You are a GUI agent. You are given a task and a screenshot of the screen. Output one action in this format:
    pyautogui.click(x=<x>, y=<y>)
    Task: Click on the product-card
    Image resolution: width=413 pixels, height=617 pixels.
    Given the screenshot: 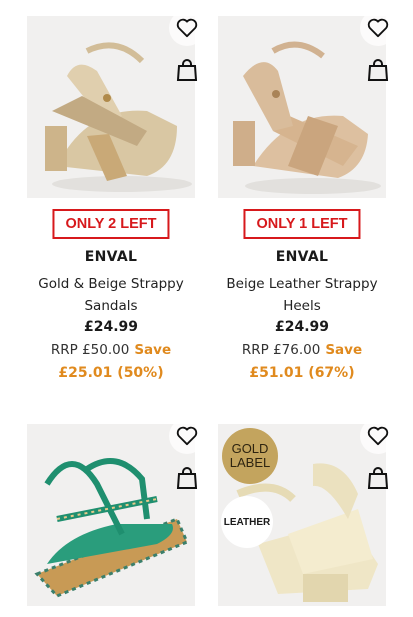 What is the action you would take?
    pyautogui.click(x=116, y=512)
    